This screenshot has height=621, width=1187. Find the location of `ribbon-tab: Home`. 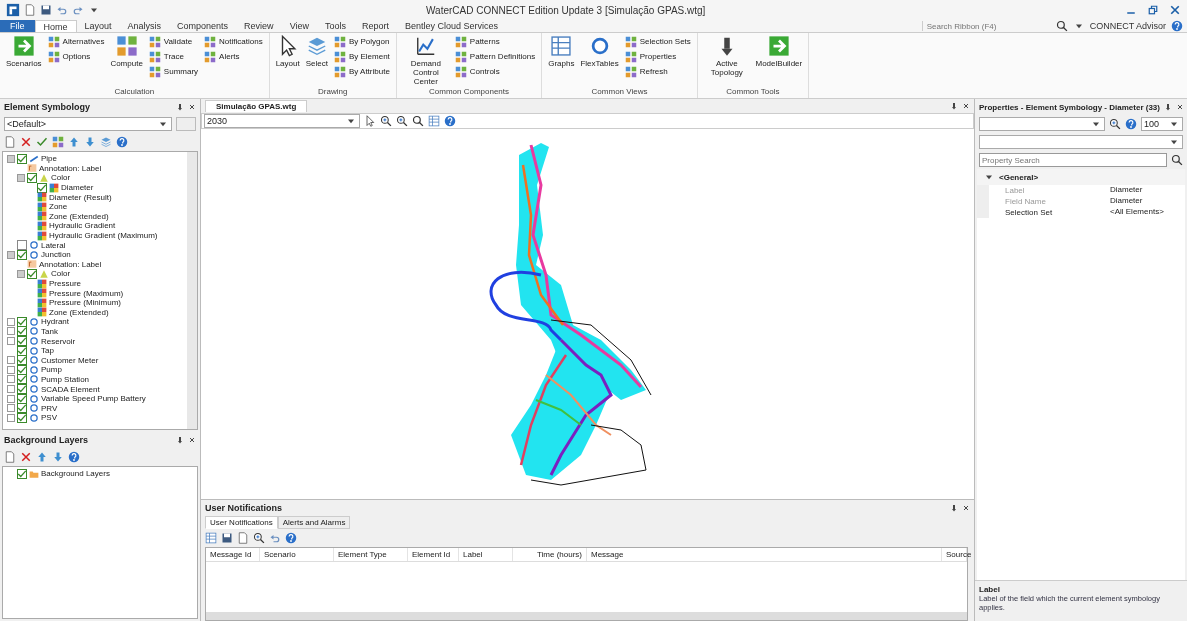

ribbon-tab: Home is located at coordinates (55, 26).